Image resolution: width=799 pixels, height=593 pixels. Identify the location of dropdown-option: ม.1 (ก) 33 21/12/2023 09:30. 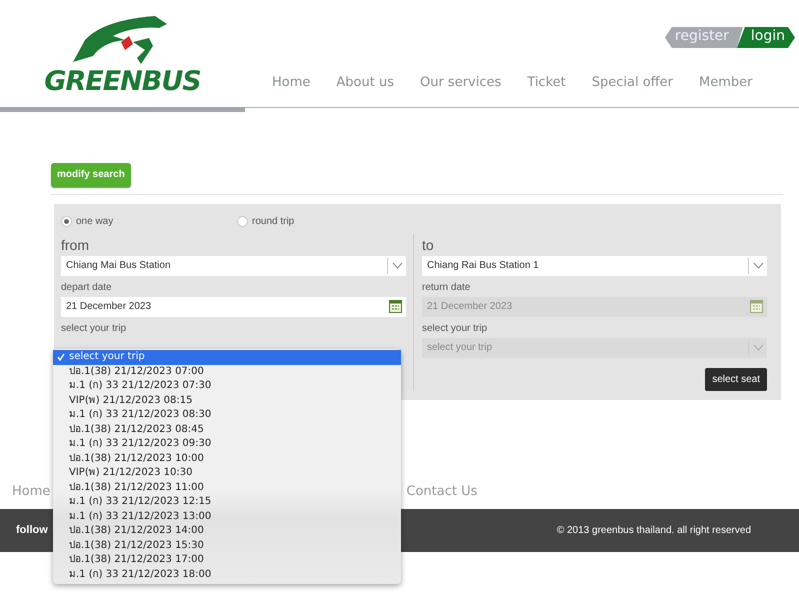
(227, 444).